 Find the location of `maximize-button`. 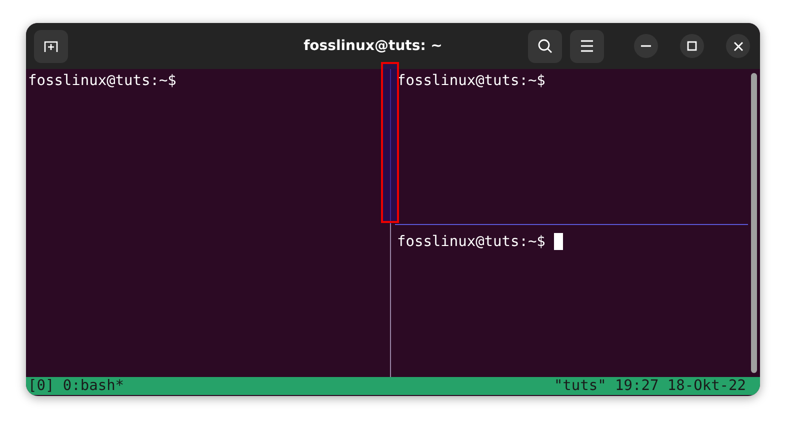

maximize-button is located at coordinates (692, 46).